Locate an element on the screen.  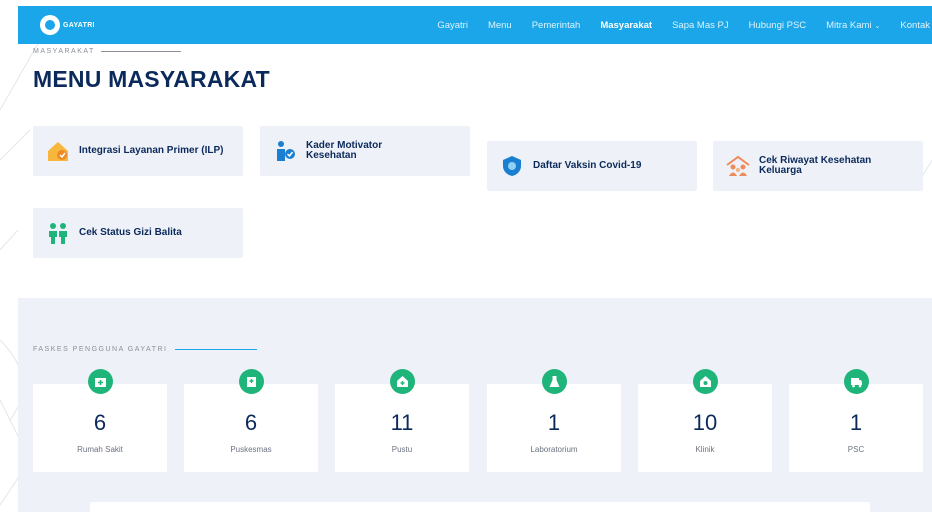
nav-item-mitra-kami: Mitra Kami ⌄ is located at coordinates (853, 25).